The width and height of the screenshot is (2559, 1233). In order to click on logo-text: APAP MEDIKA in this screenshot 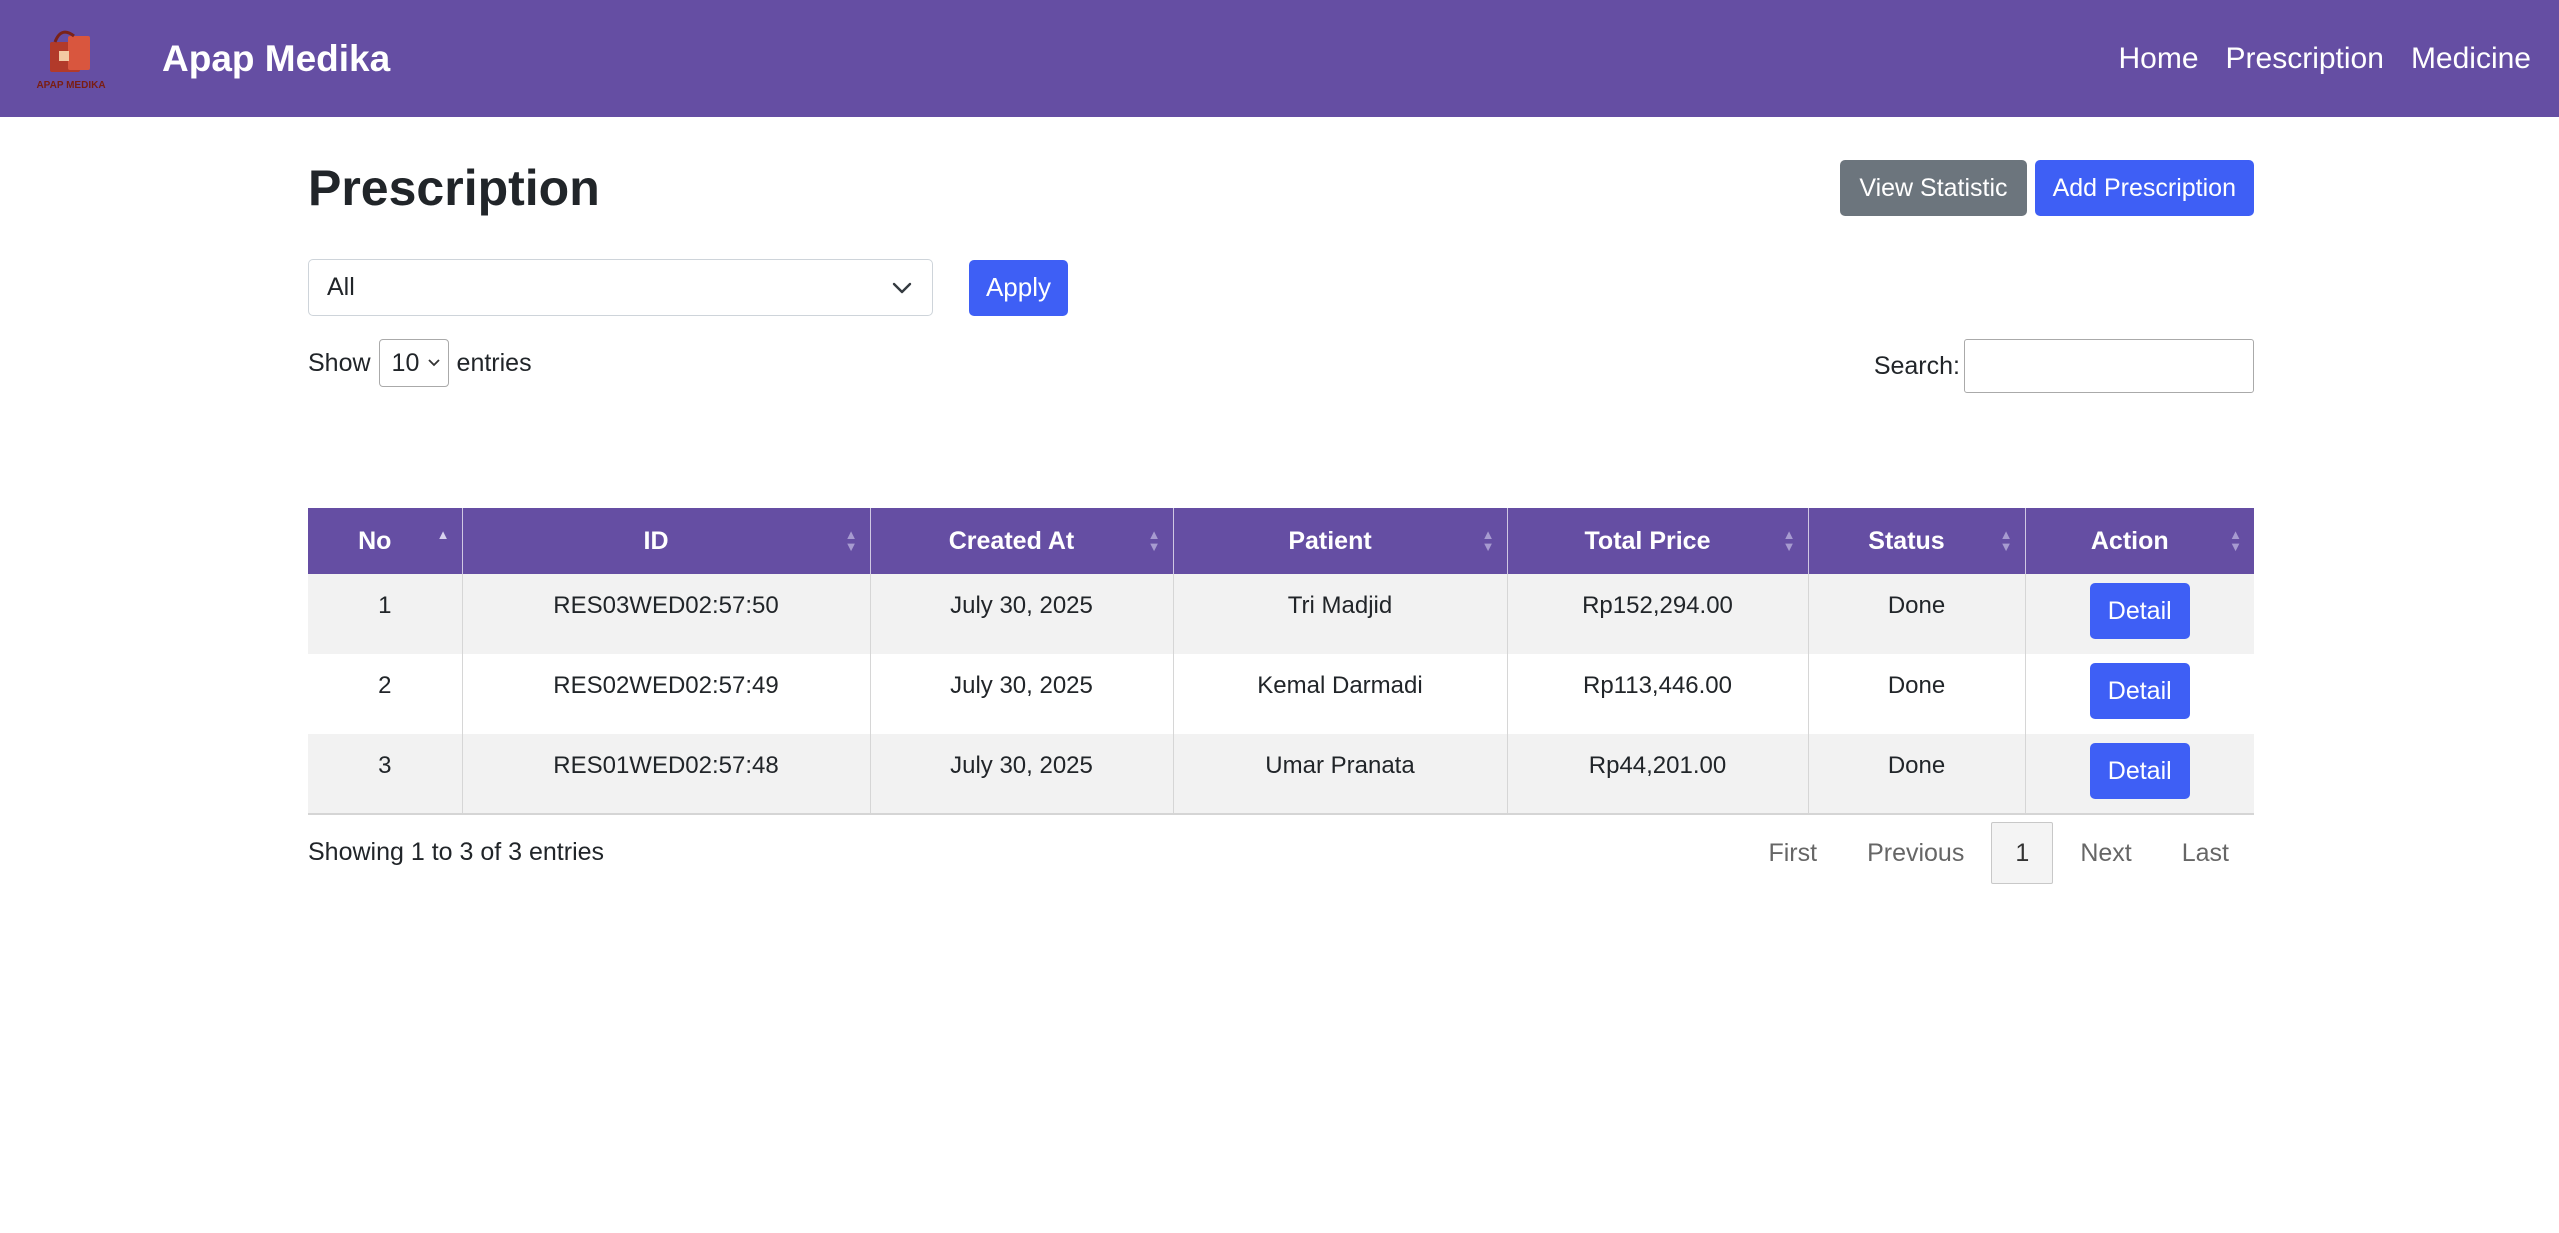, I will do `click(70, 85)`.